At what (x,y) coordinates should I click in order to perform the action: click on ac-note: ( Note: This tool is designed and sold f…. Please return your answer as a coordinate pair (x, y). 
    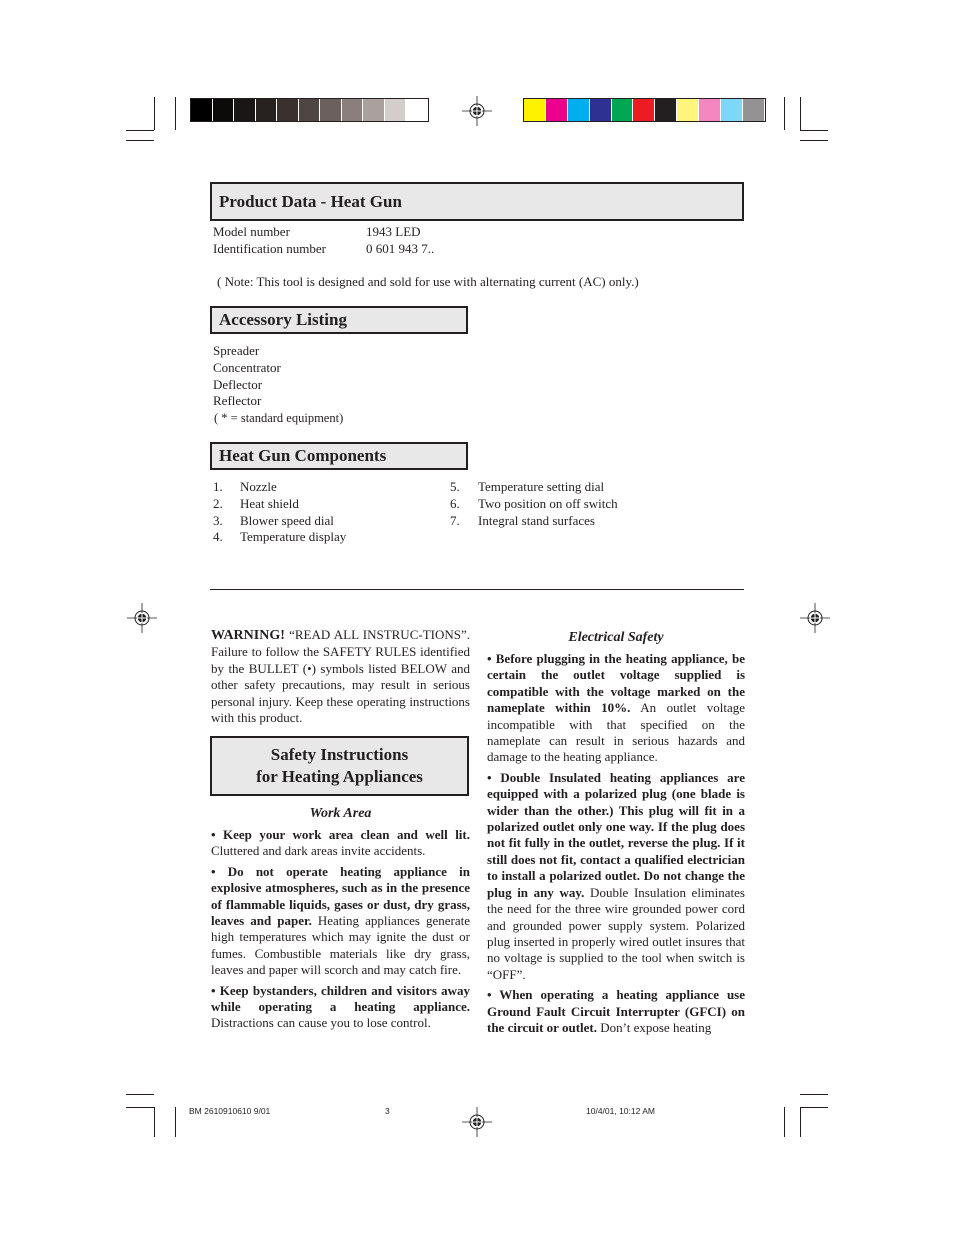
    Looking at the image, I should click on (428, 281).